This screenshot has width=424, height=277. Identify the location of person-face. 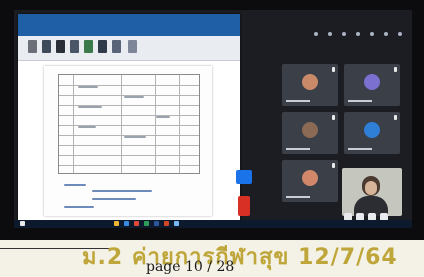
(371, 188).